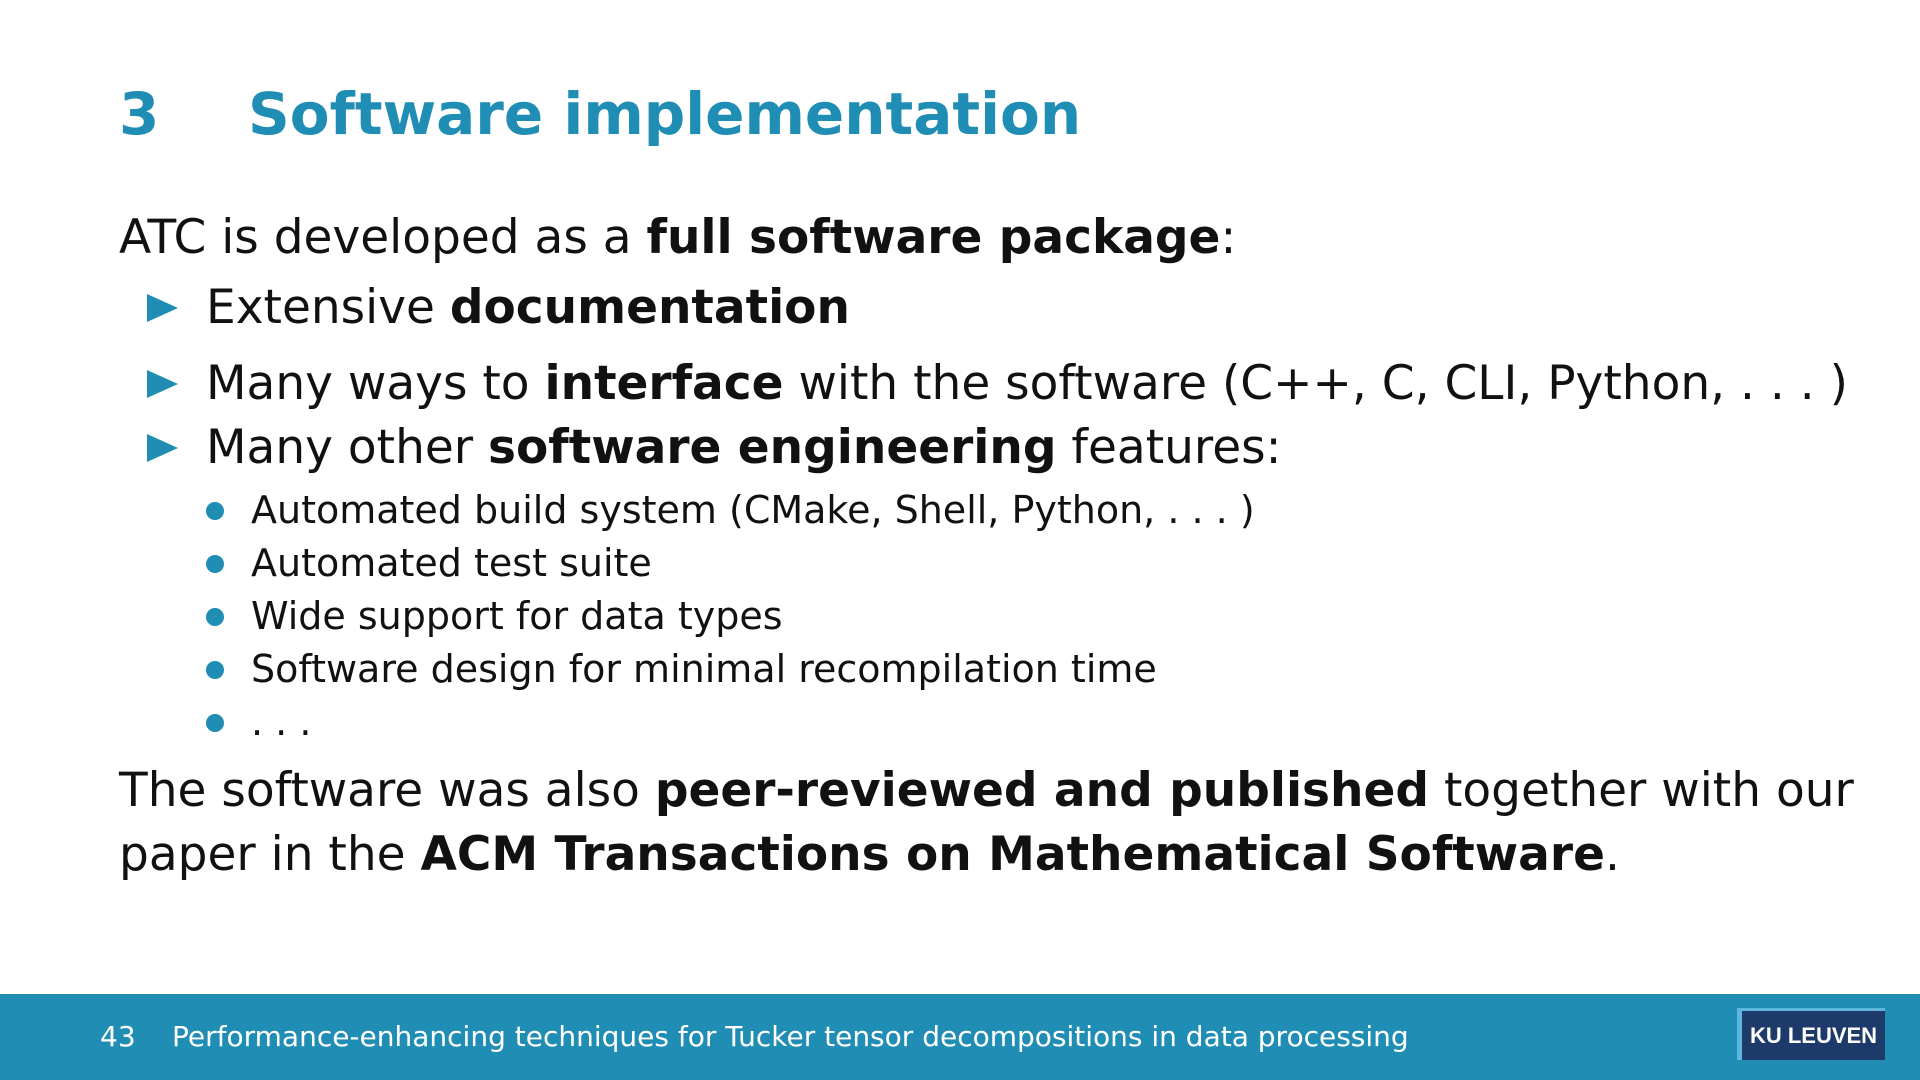  Describe the element at coordinates (664, 383) in the screenshot. I see `bullet-bold: interface` at that location.